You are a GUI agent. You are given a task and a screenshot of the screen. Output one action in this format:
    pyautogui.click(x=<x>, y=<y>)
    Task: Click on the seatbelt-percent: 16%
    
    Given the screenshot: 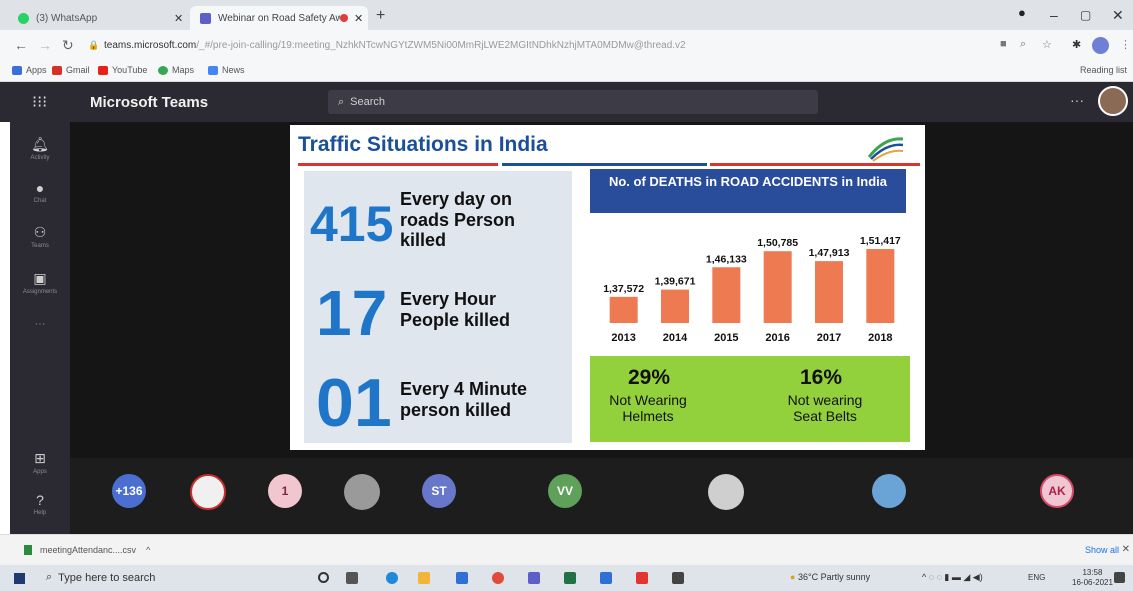 What is the action you would take?
    pyautogui.click(x=821, y=377)
    